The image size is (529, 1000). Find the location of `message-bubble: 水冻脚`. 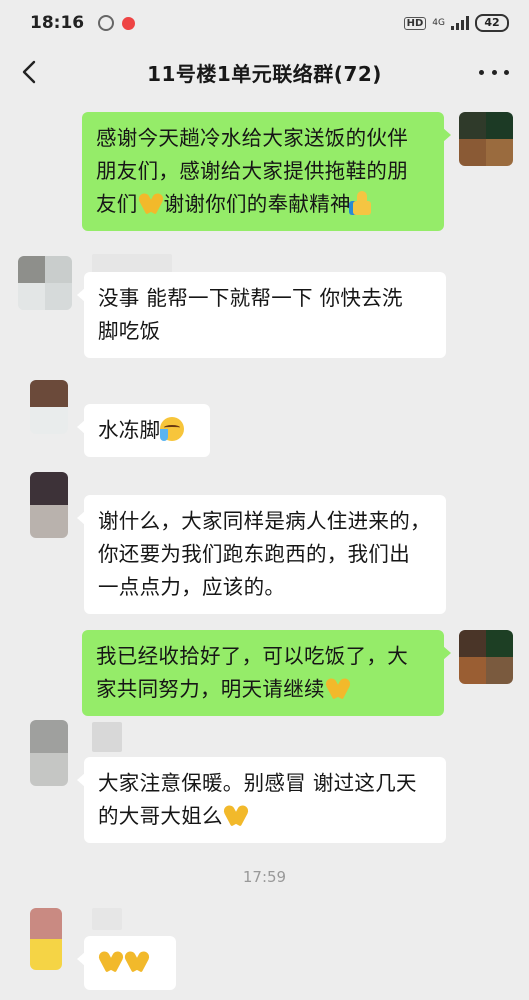

message-bubble: 水冻脚 is located at coordinates (143, 430).